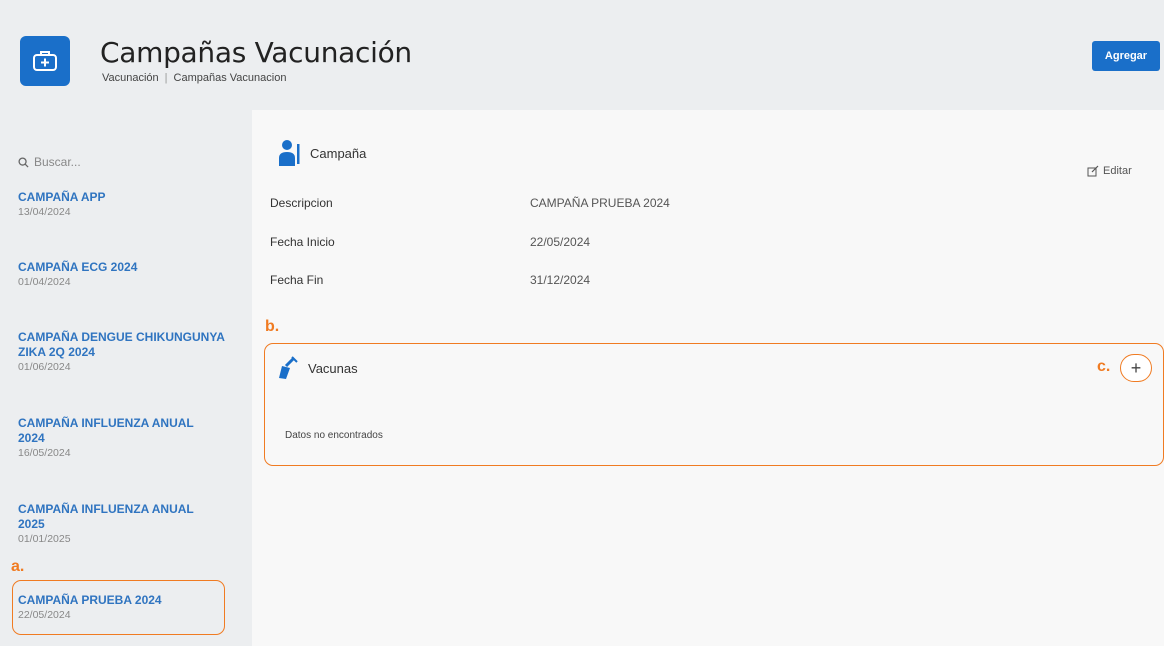 This screenshot has height=646, width=1164. Describe the element at coordinates (230, 78) in the screenshot. I see `breadcrumb-item-campanas: Campañas Vacunacion` at that location.